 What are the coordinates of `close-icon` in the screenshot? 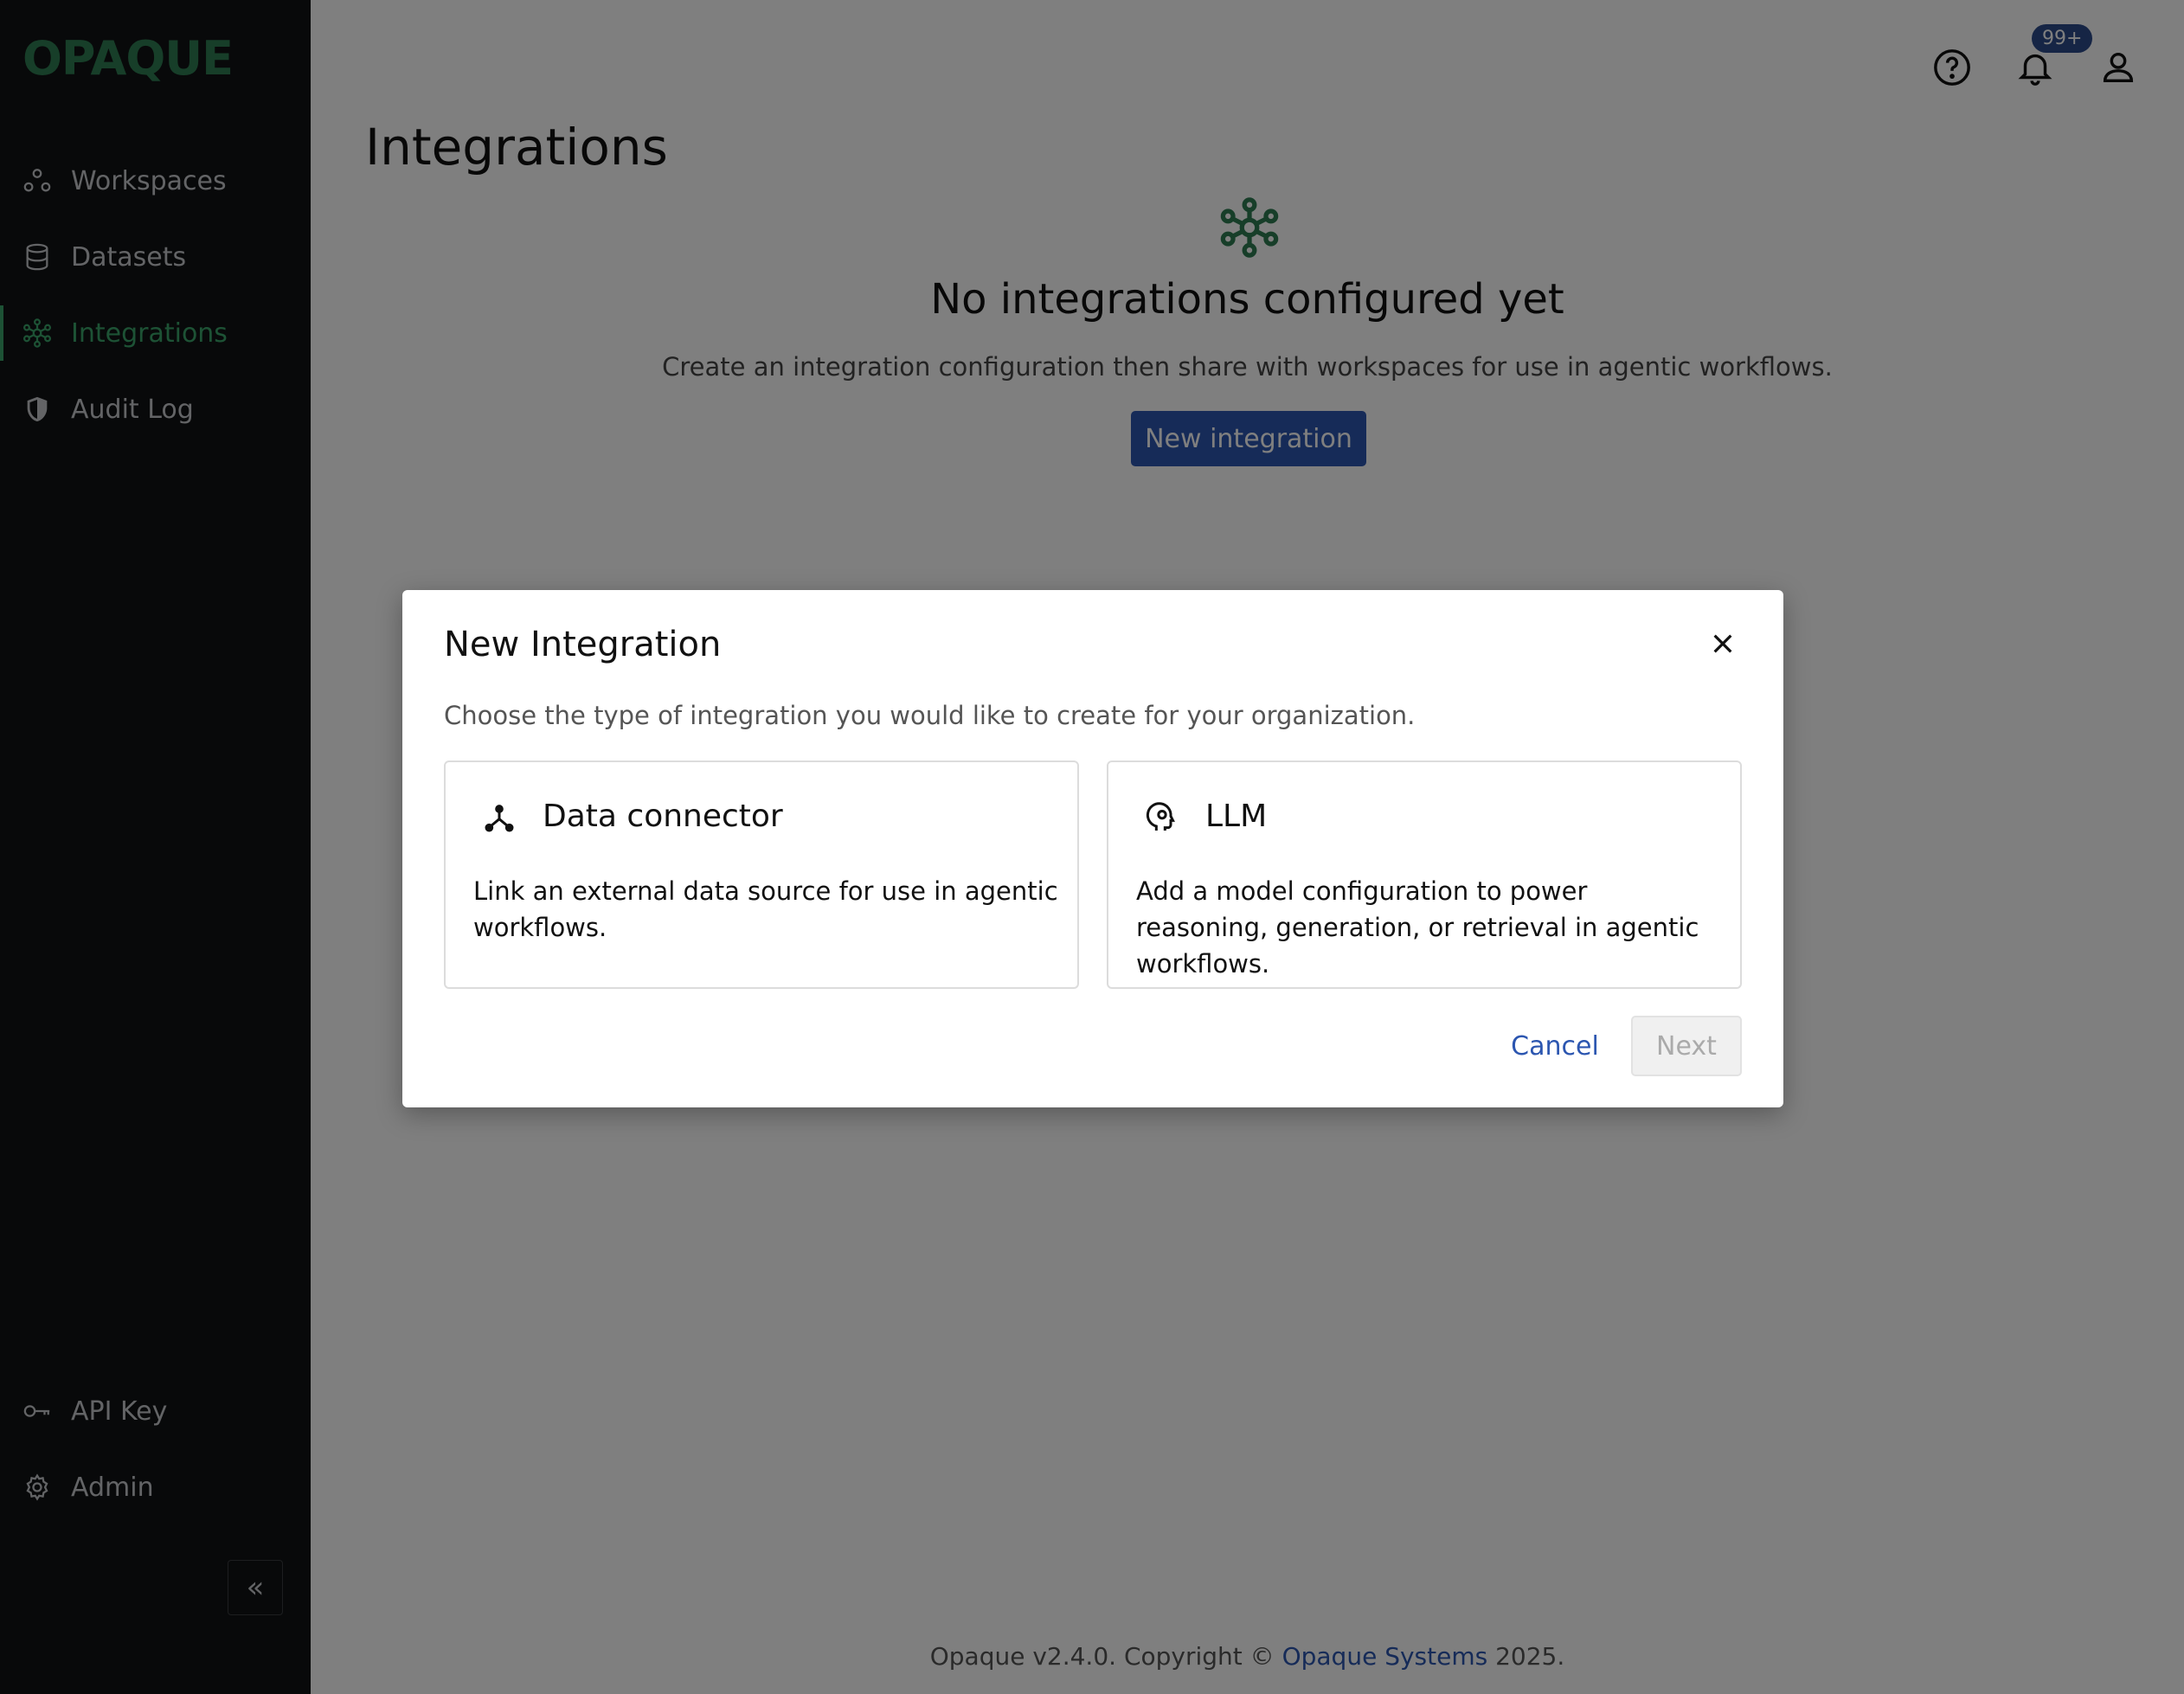 It's located at (1722, 643).